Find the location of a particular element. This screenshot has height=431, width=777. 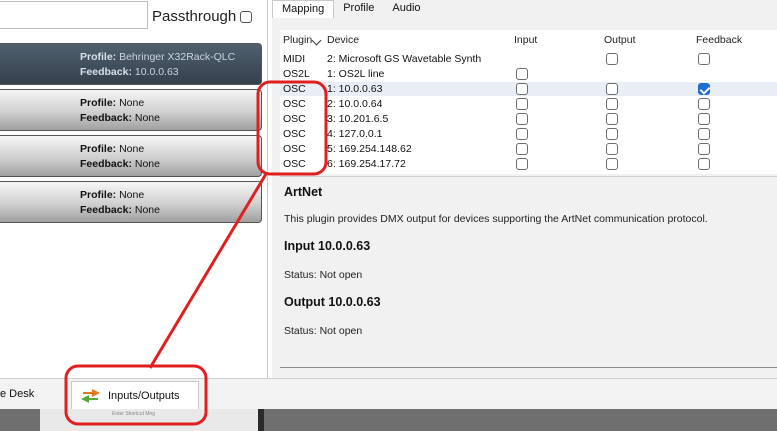

column-header-output: Output is located at coordinates (620, 40).